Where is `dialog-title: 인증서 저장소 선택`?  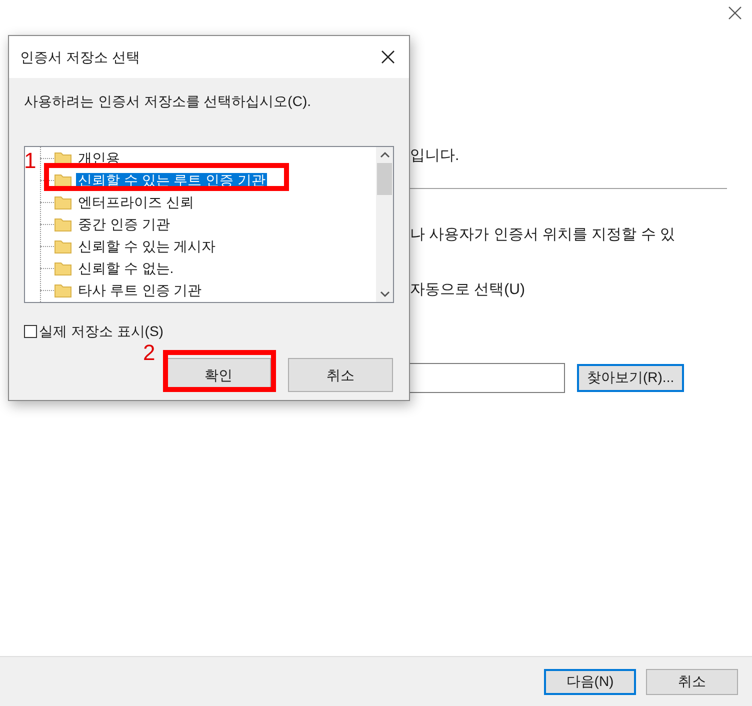 dialog-title: 인증서 저장소 선택 is located at coordinates (80, 57).